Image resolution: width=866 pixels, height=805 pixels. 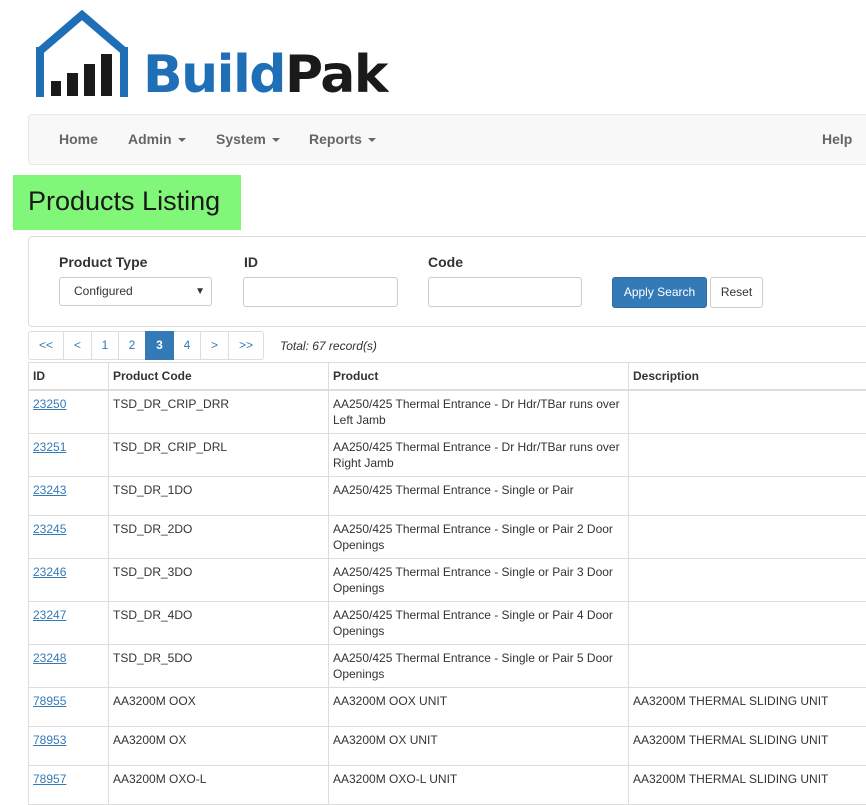 What do you see at coordinates (214, 75) in the screenshot?
I see `brand-part-build: Build` at bounding box center [214, 75].